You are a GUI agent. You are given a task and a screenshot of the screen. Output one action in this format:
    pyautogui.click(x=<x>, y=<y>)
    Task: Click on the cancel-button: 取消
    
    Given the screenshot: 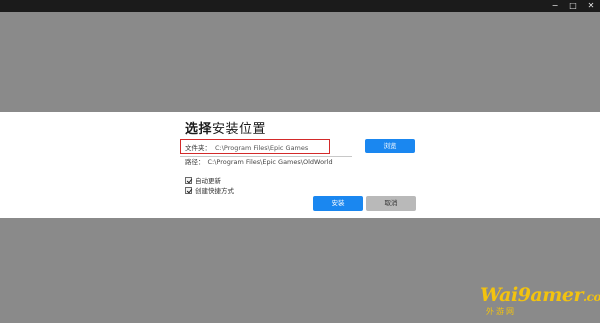 What is the action you would take?
    pyautogui.click(x=391, y=203)
    